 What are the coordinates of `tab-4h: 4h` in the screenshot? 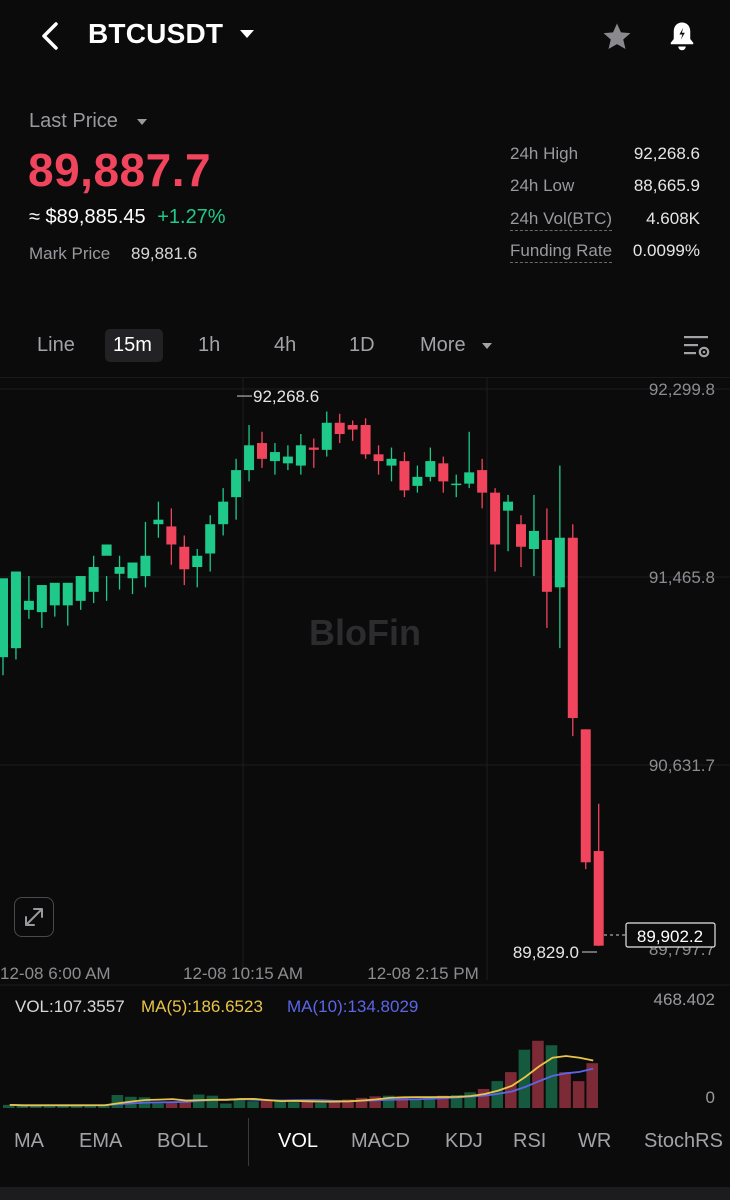 It's located at (285, 345).